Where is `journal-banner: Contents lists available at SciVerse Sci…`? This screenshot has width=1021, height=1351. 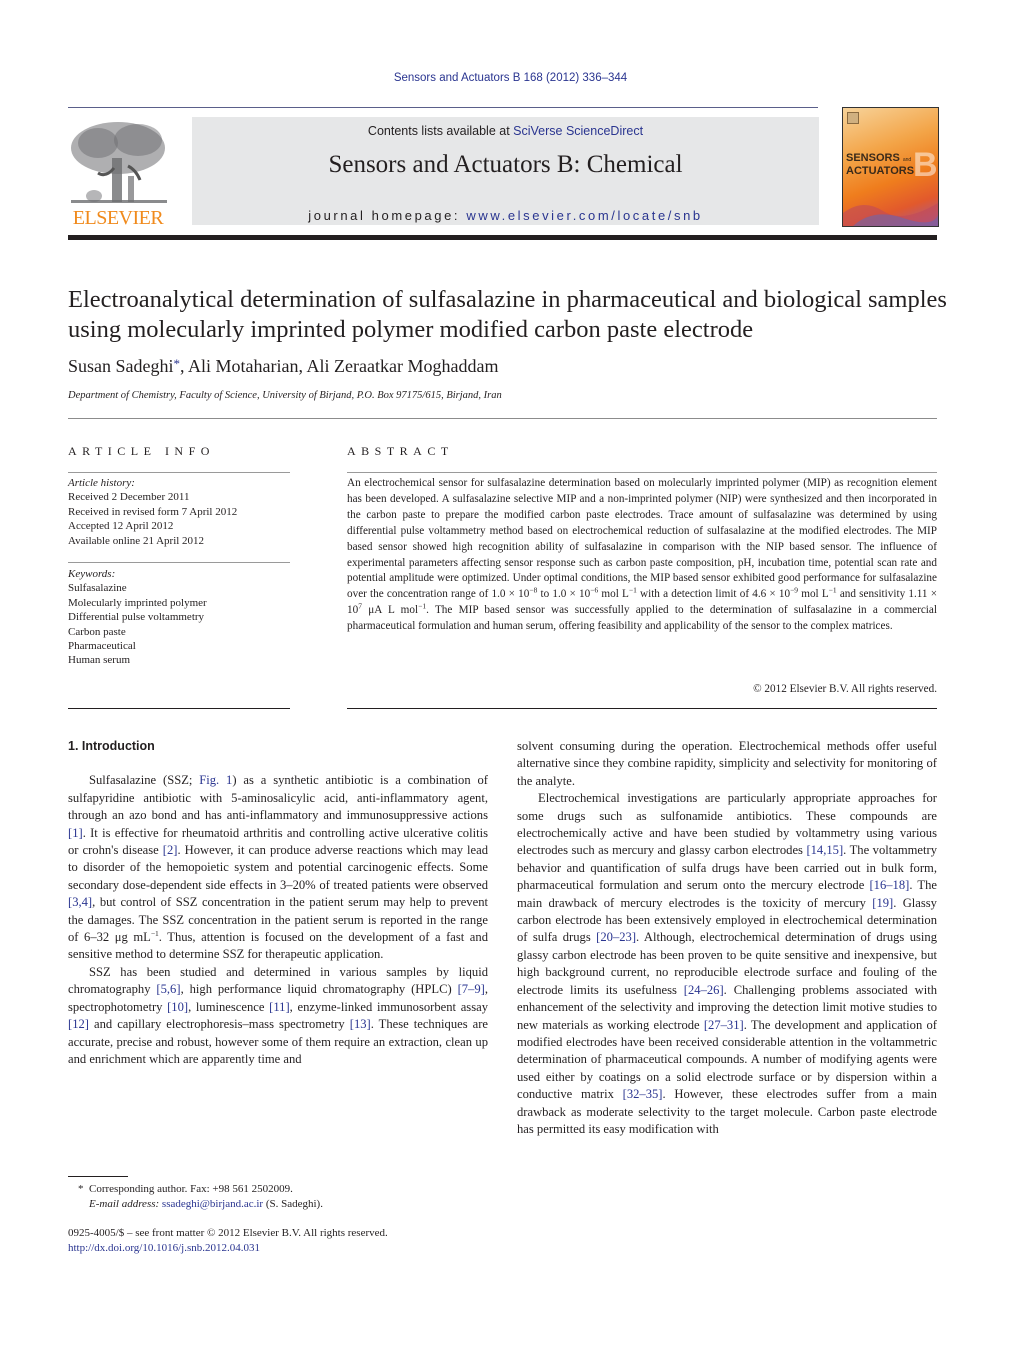 journal-banner: Contents lists available at SciVerse Sci… is located at coordinates (505, 171).